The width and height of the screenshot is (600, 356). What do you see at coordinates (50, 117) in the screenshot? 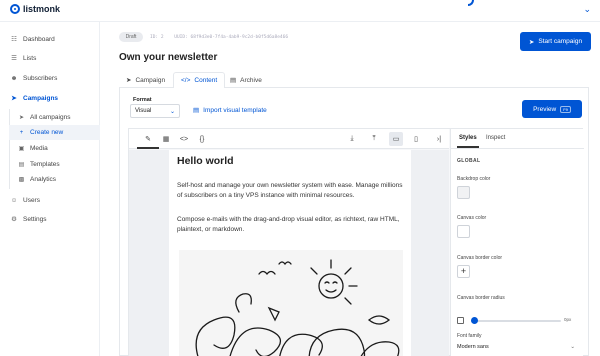
I see `sidebar-subitem-label: All campaigns` at bounding box center [50, 117].